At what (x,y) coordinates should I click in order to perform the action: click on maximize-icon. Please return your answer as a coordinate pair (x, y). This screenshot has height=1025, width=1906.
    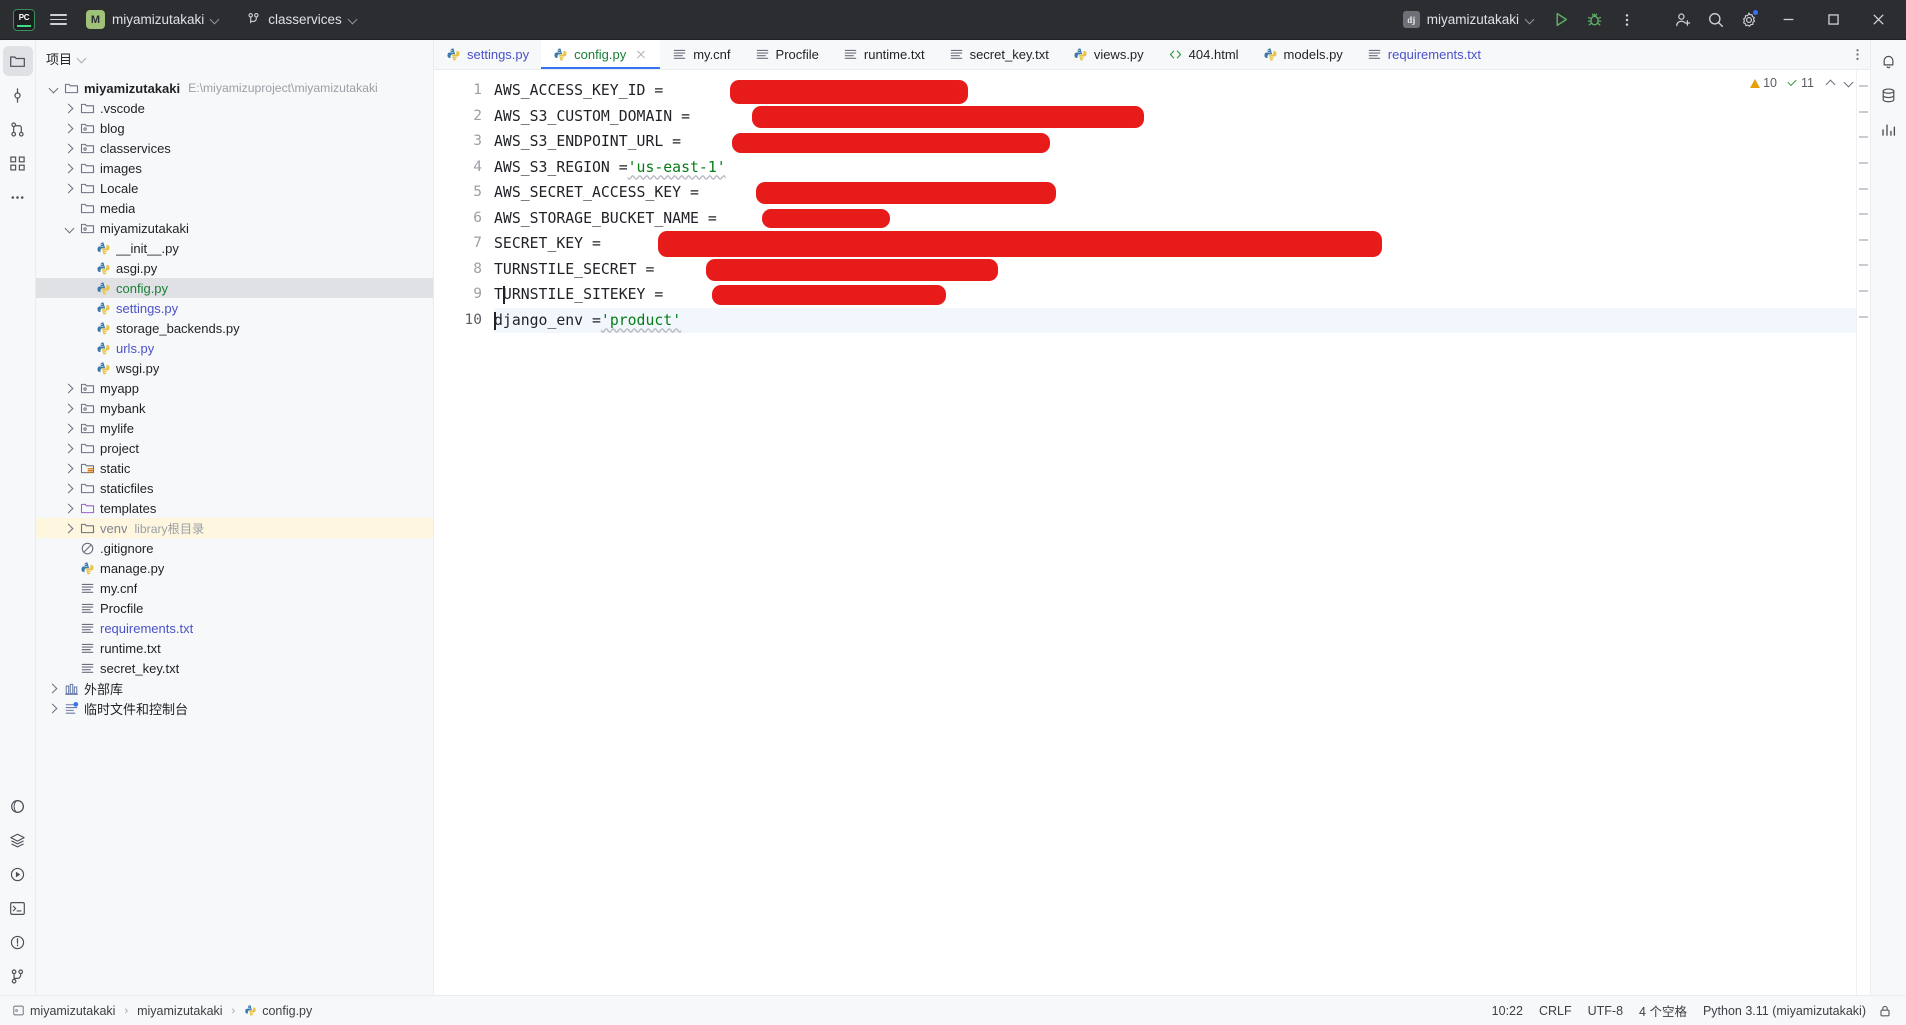
    Looking at the image, I should click on (1833, 20).